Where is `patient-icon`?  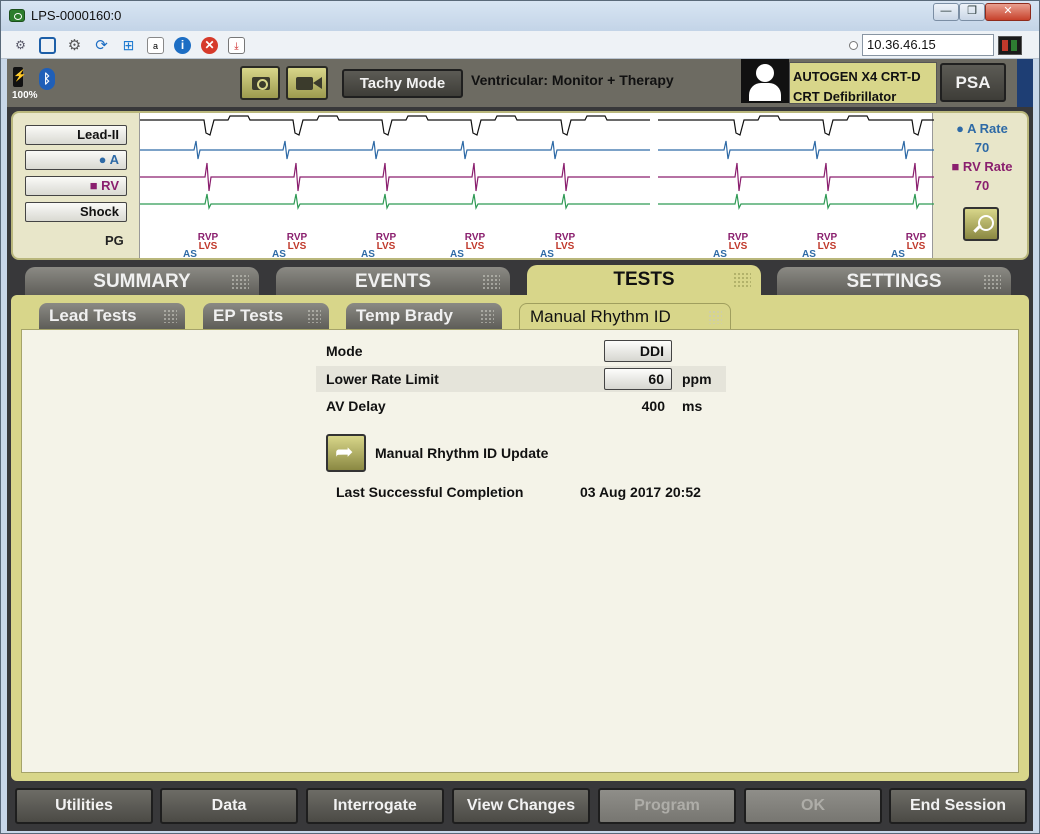
patient-icon is located at coordinates (765, 81).